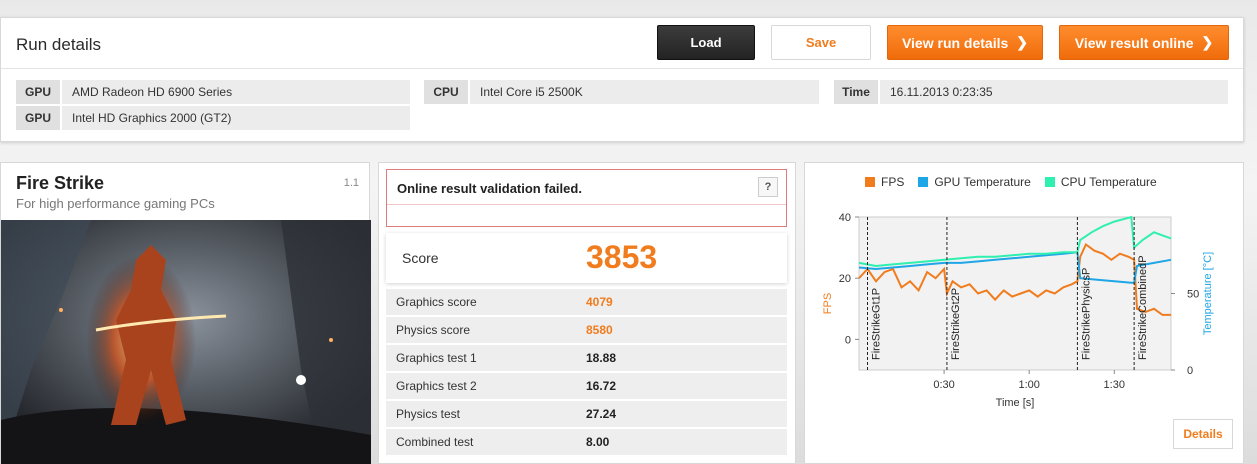 The image size is (1257, 464). Describe the element at coordinates (428, 414) in the screenshot. I see `result-label: Physics test` at that location.